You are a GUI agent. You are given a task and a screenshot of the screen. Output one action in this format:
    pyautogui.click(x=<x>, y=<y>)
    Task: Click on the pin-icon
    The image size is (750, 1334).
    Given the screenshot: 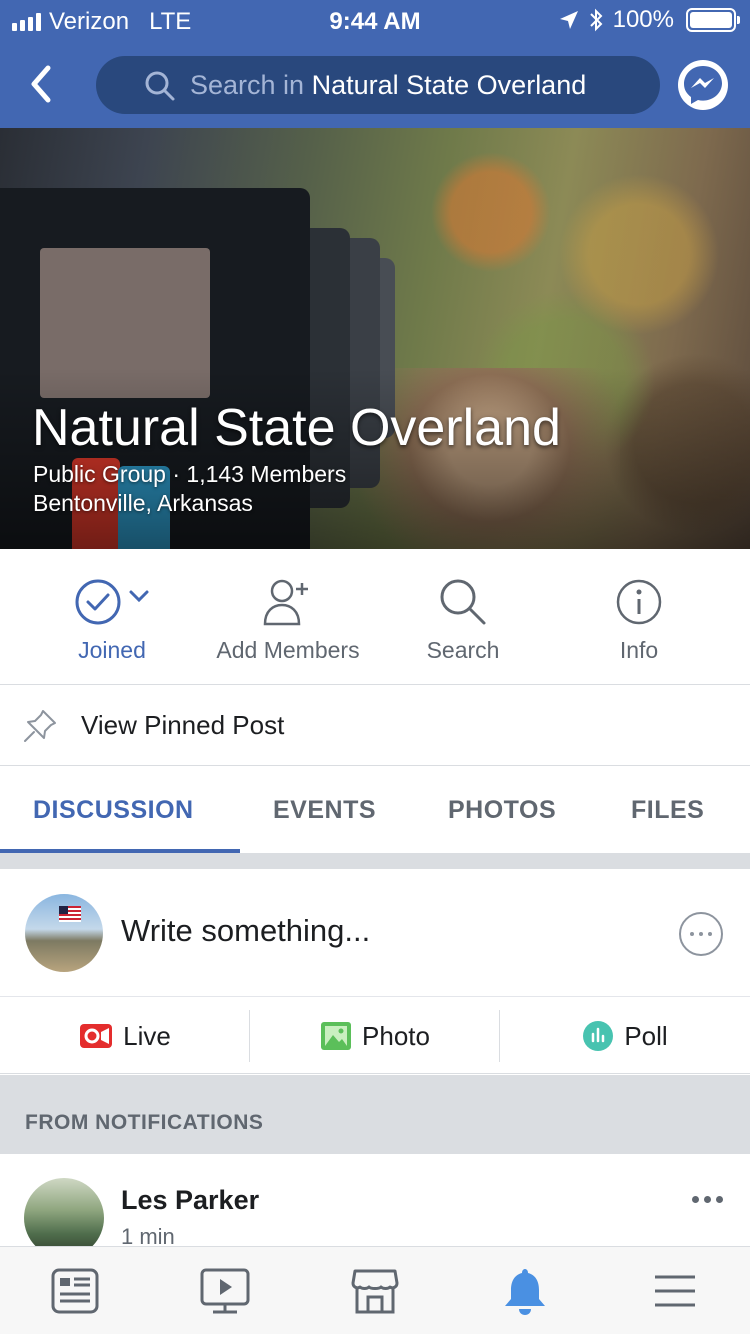 What is the action you would take?
    pyautogui.click(x=40, y=726)
    